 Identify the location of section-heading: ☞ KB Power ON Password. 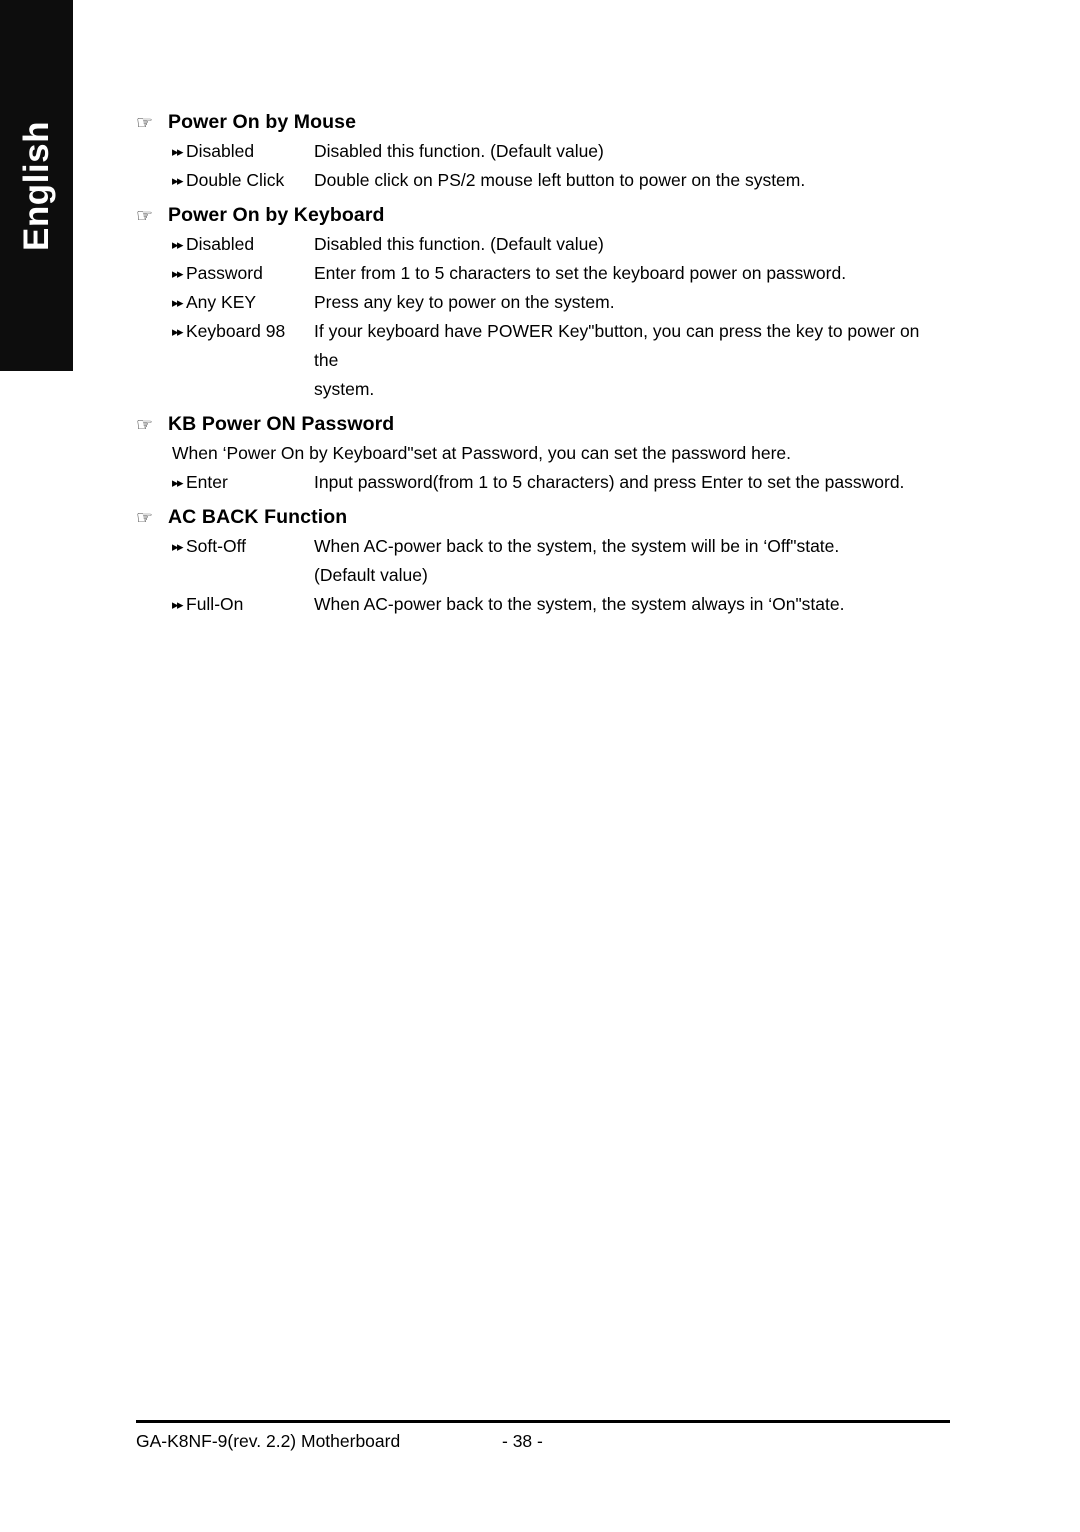
(542, 424).